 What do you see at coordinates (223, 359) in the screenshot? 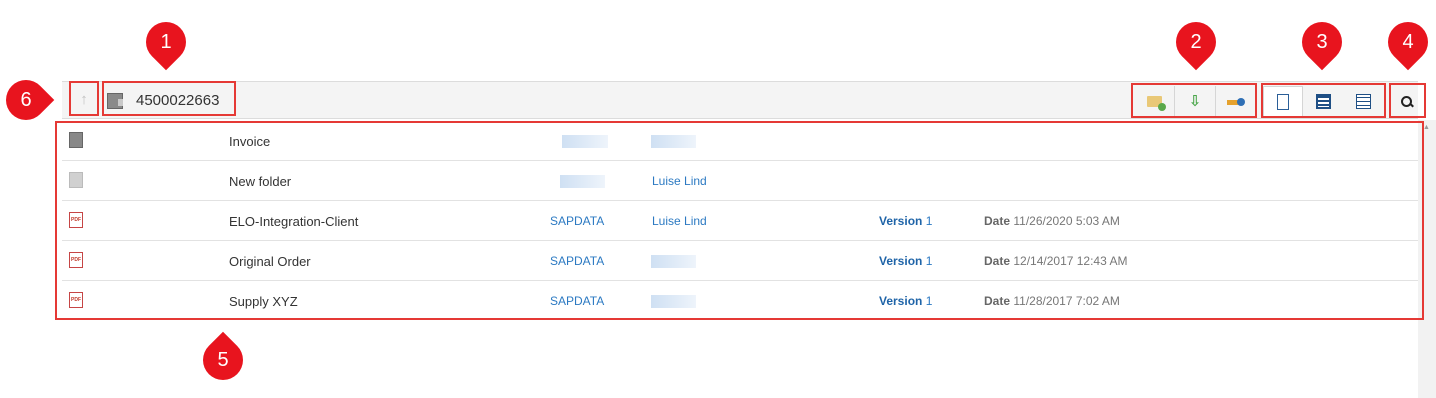
I see `callout-number-5: 5` at bounding box center [223, 359].